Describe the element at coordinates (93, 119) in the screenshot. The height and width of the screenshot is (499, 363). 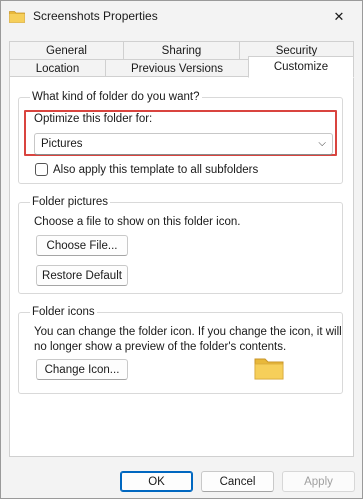
I see `optimize-label: Optimize this folder for:` at that location.